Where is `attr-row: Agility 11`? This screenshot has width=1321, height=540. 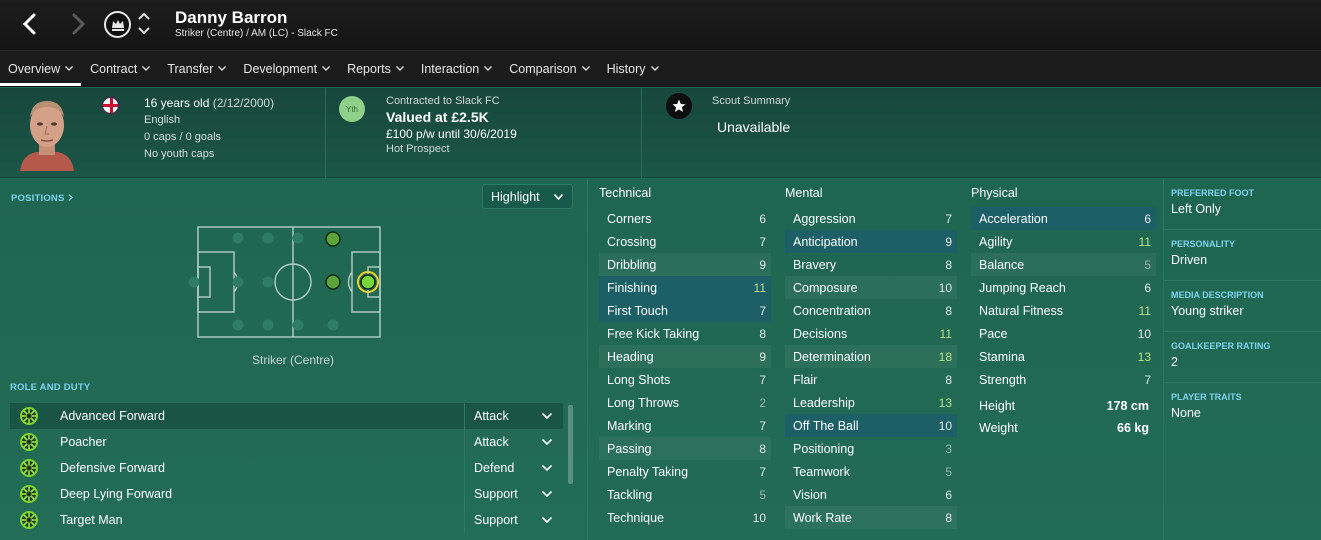
attr-row: Agility 11 is located at coordinates (1063, 241).